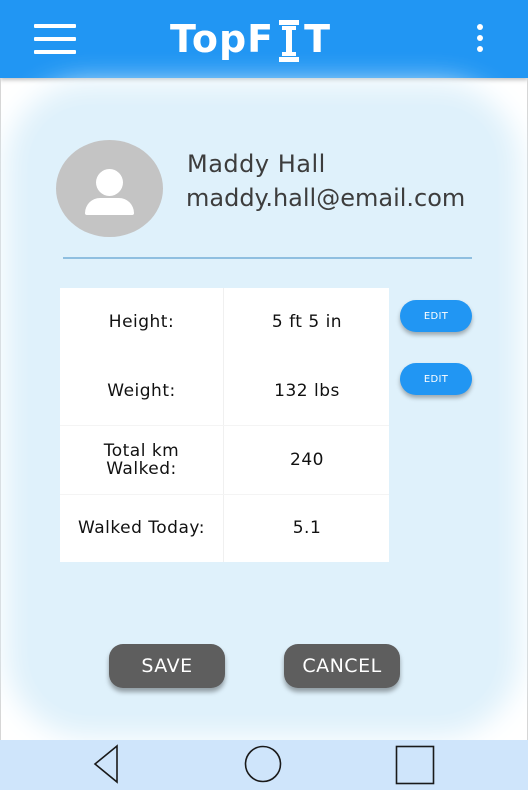 Image resolution: width=528 pixels, height=790 pixels. Describe the element at coordinates (222, 39) in the screenshot. I see `logo-text-left: TopF` at that location.